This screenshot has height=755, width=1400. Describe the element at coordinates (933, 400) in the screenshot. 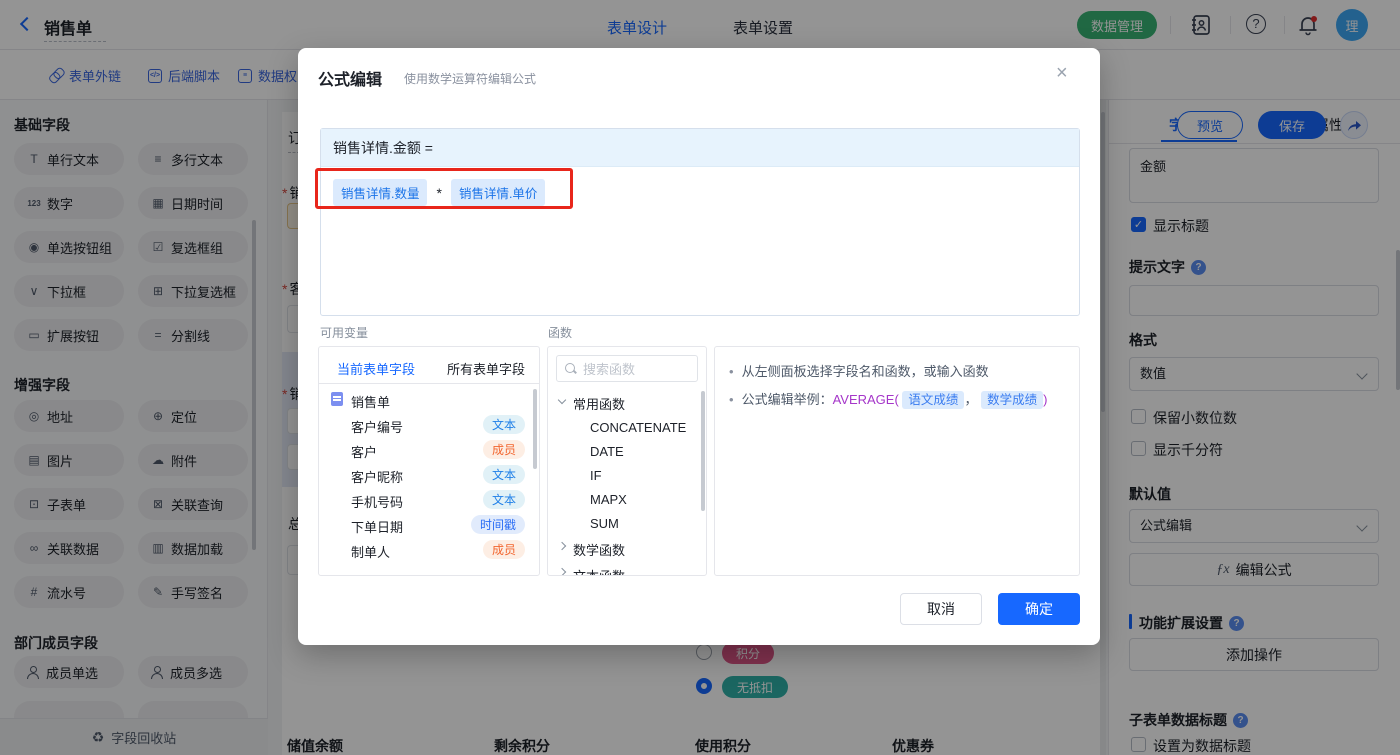

I see `example-chip-1: 语文成绩` at that location.